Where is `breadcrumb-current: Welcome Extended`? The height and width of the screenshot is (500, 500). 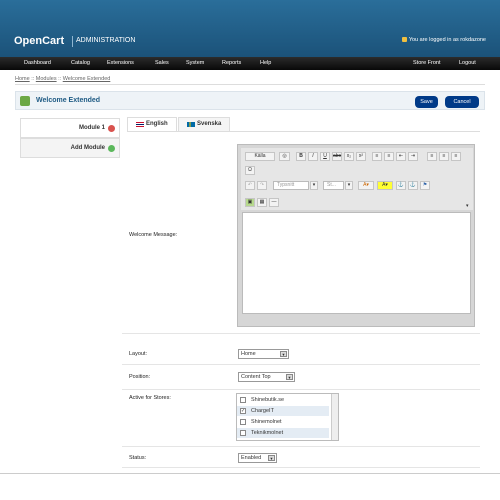 breadcrumb-current: Welcome Extended is located at coordinates (87, 79).